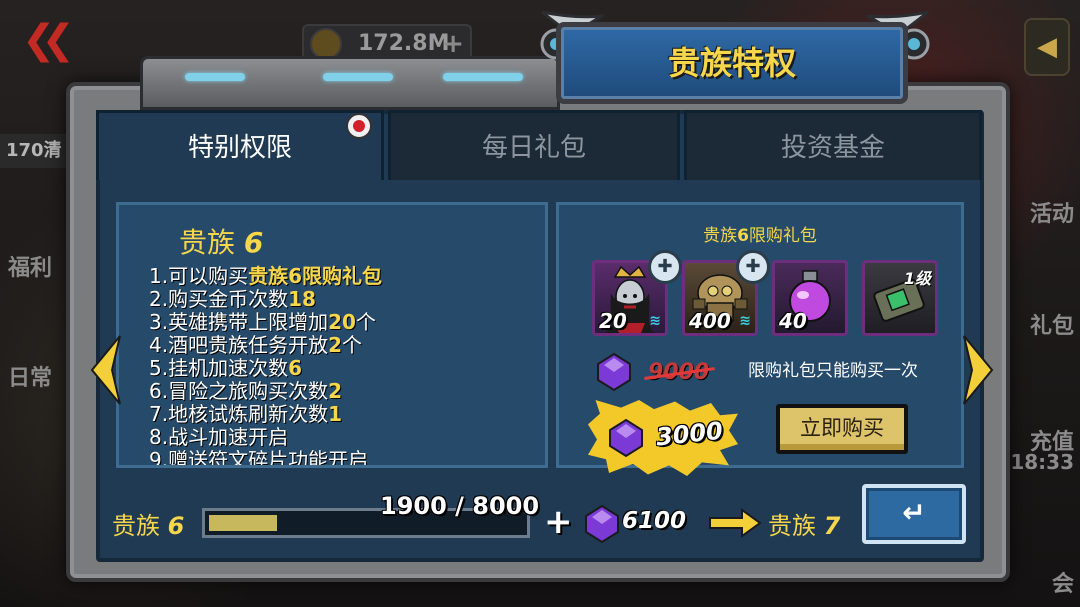  Describe the element at coordinates (782, 236) in the screenshot. I see `gift-title-suffix: 限购礼包` at that location.